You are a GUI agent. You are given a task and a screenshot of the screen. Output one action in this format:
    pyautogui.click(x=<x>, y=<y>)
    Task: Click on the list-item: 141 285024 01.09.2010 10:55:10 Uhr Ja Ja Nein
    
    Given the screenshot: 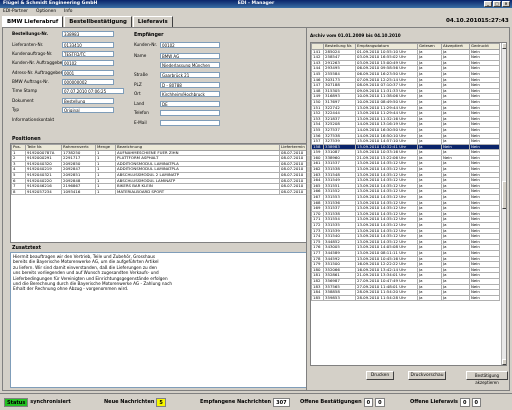 What is the action you would take?
    pyautogui.click(x=405, y=52)
    